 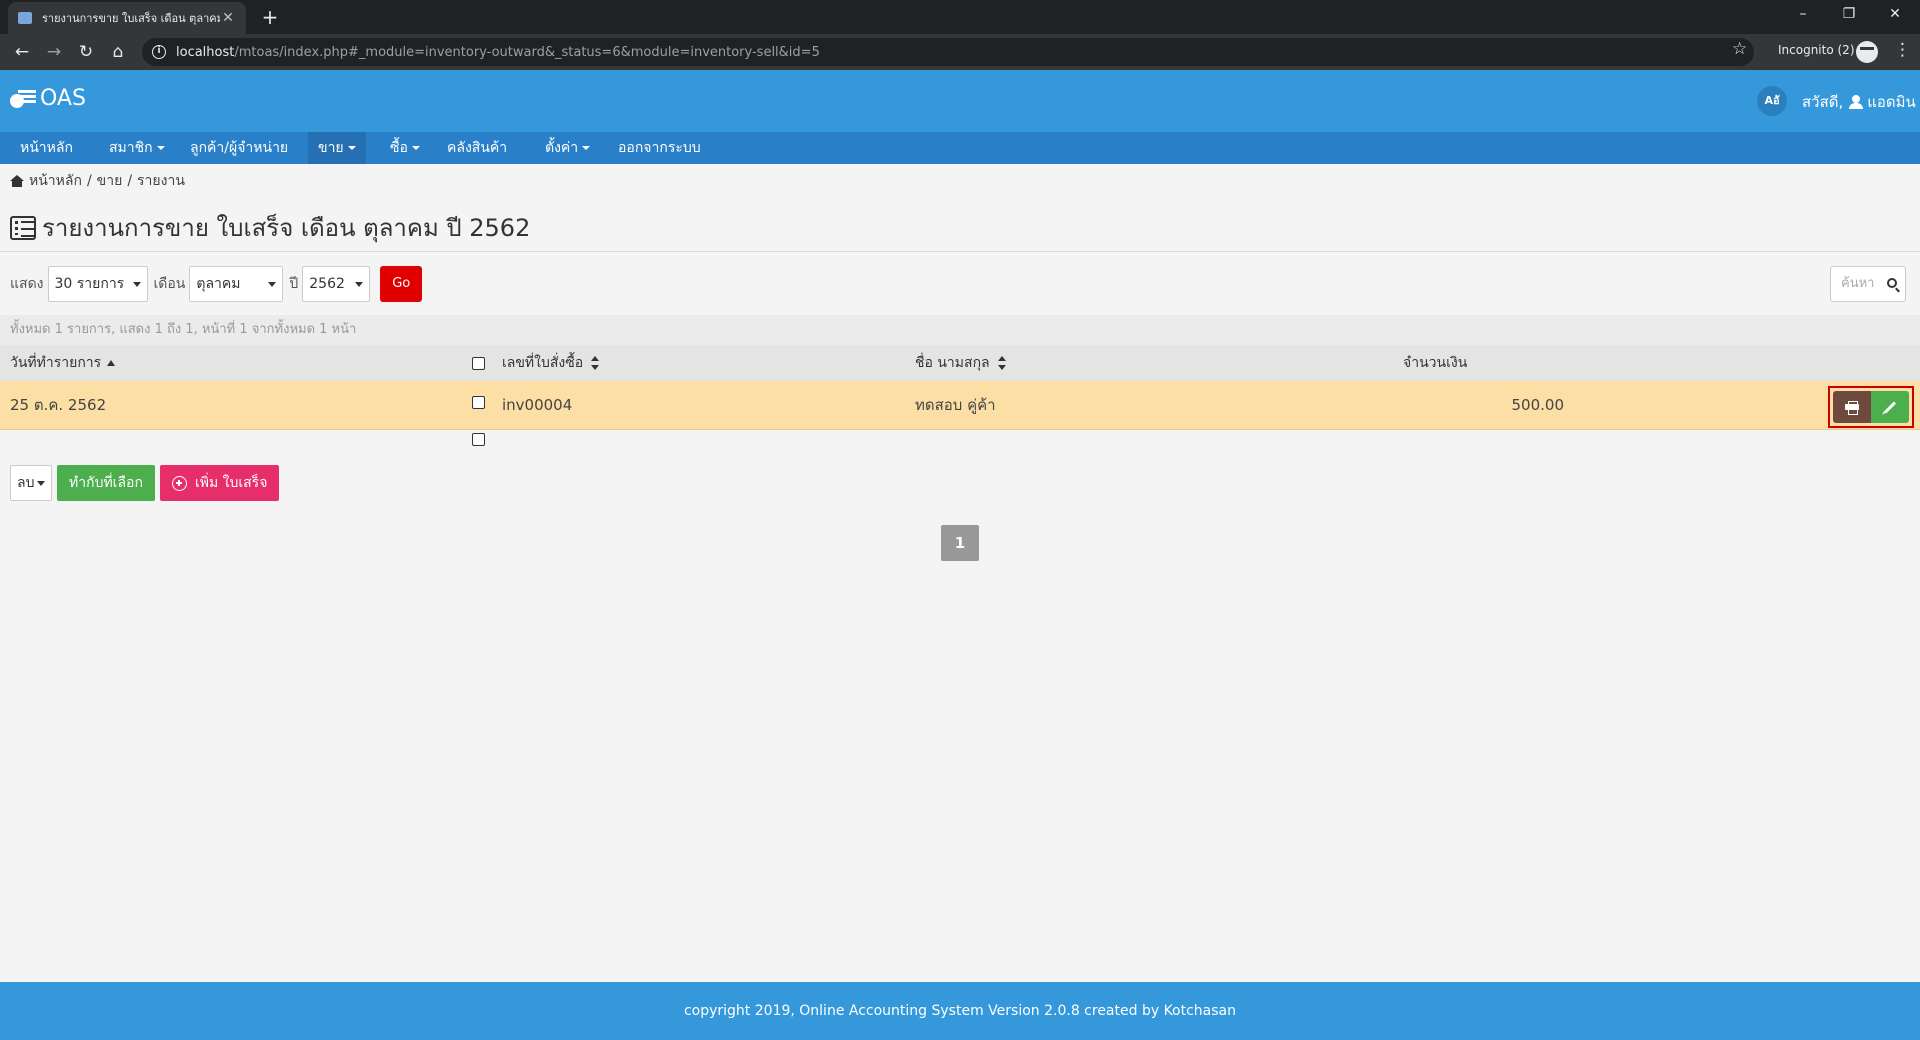 I want to click on close-window-icon: ✕, so click(x=1895, y=15).